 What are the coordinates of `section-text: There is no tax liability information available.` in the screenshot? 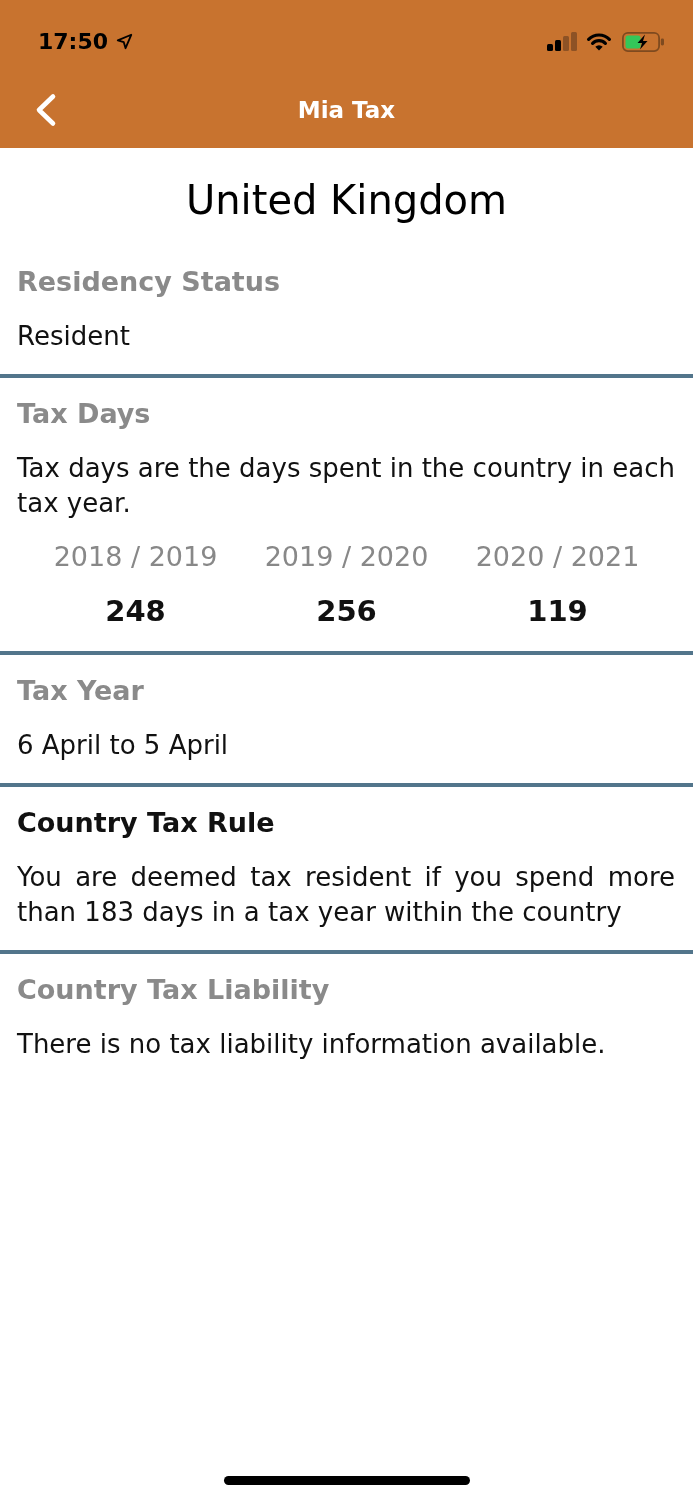 It's located at (312, 1044).